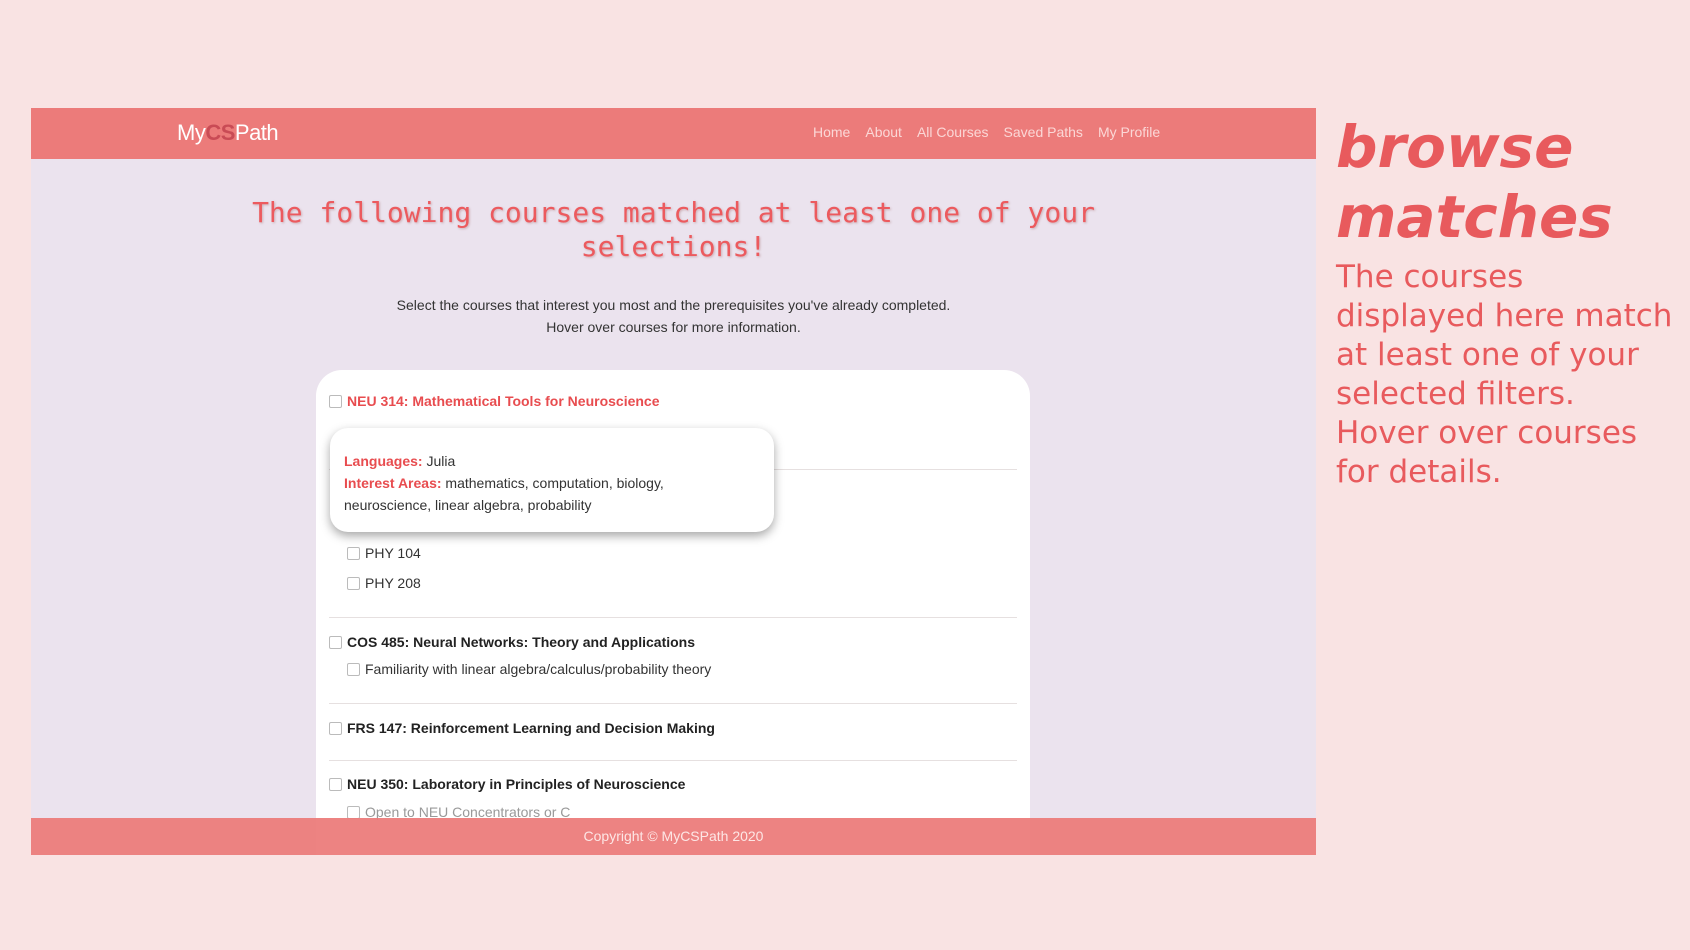 The width and height of the screenshot is (1690, 950). What do you see at coordinates (673, 246) in the screenshot?
I see `page-title-line-2: selections!` at bounding box center [673, 246].